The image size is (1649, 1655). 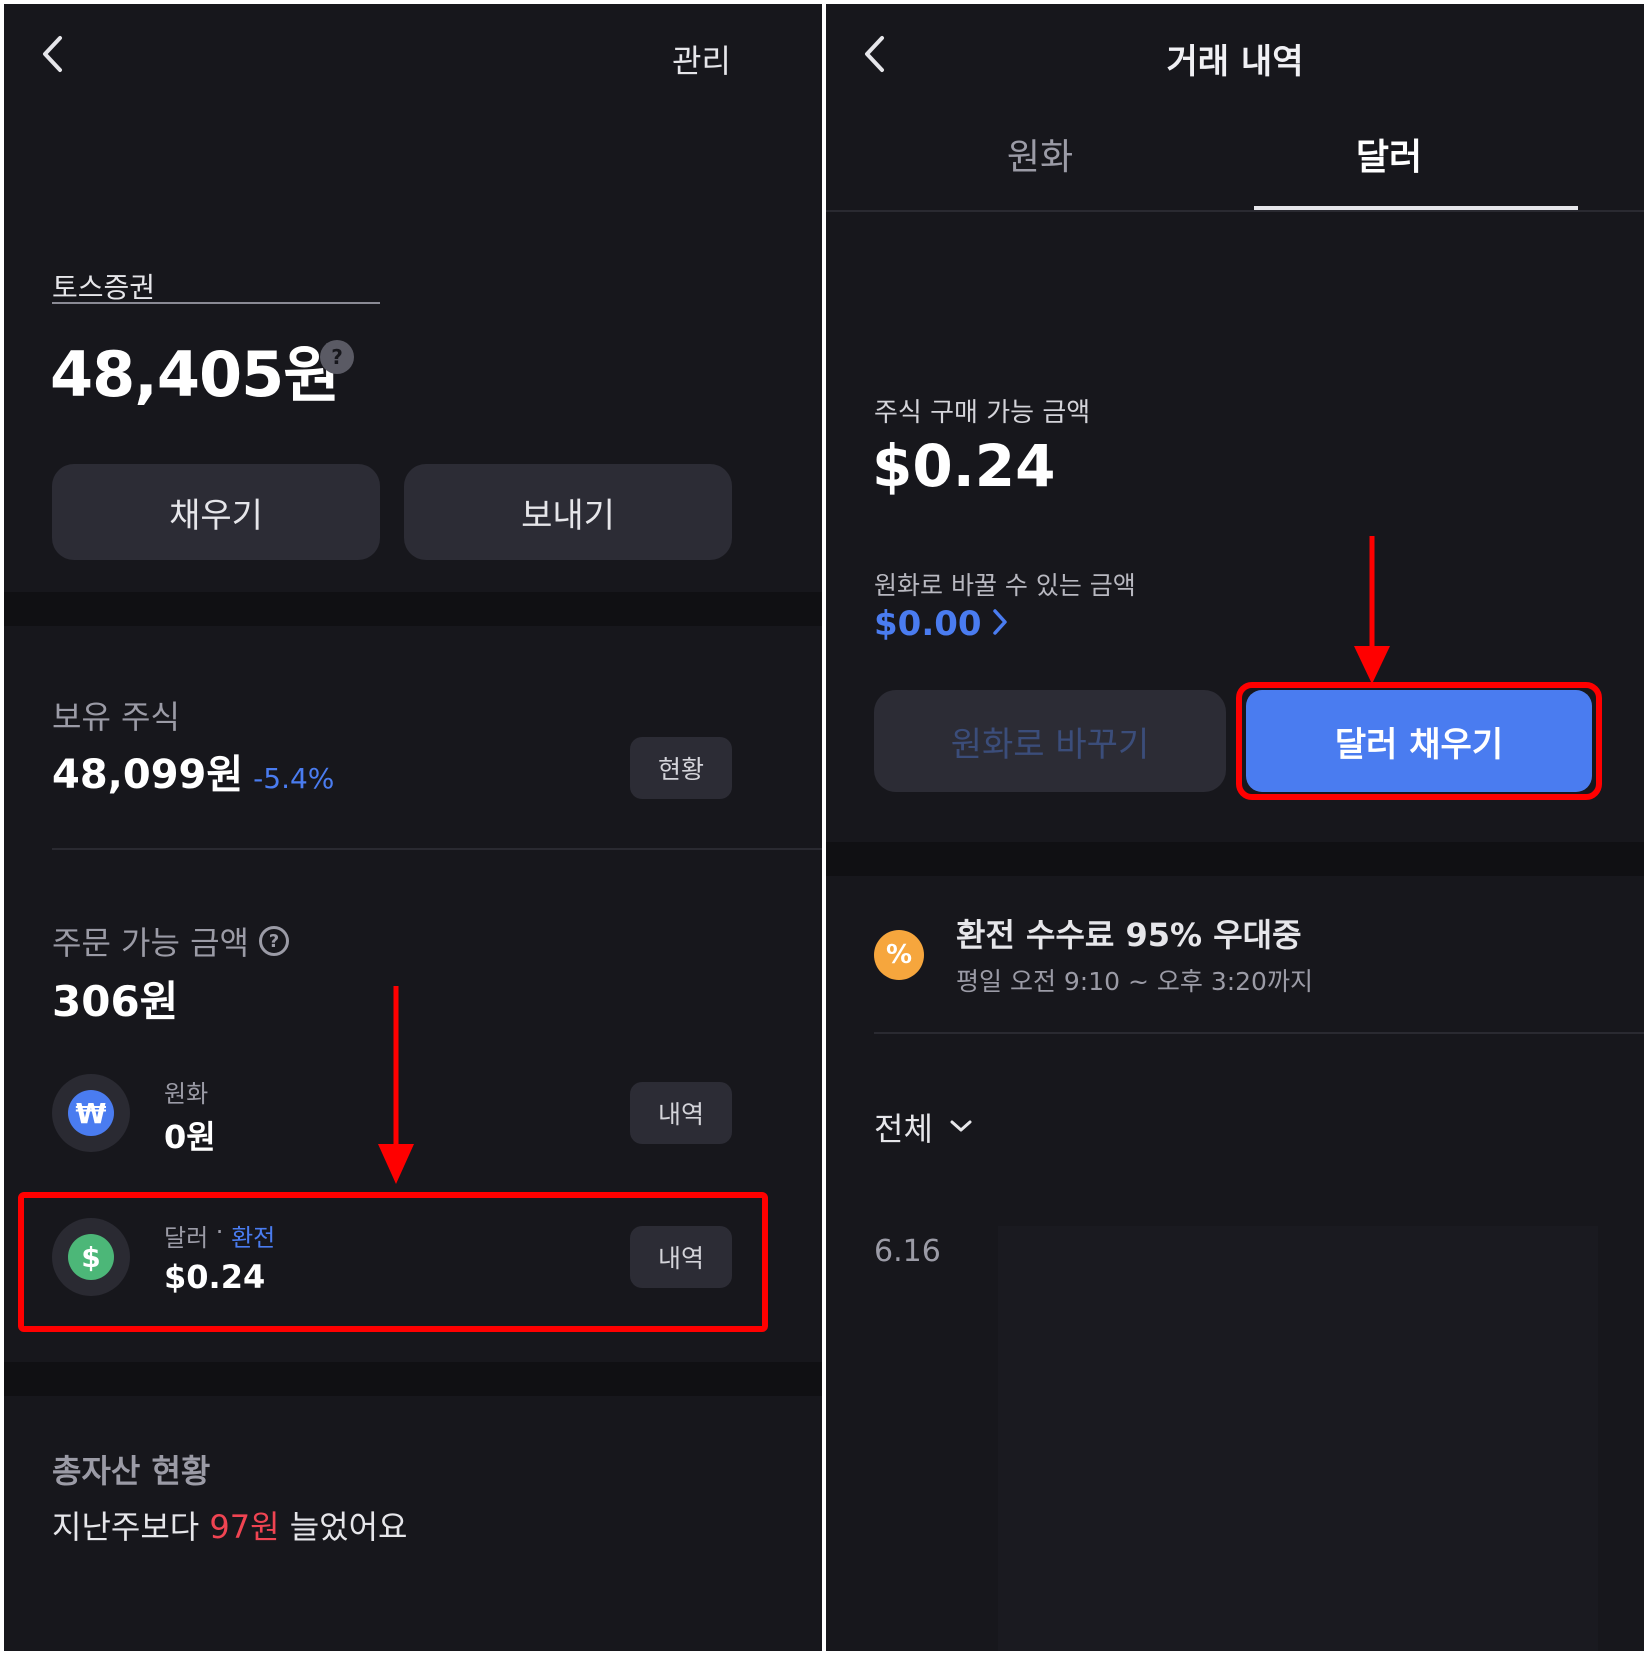 I want to click on promo-title: 환전 수수료 95% 우대중, so click(x=1129, y=933).